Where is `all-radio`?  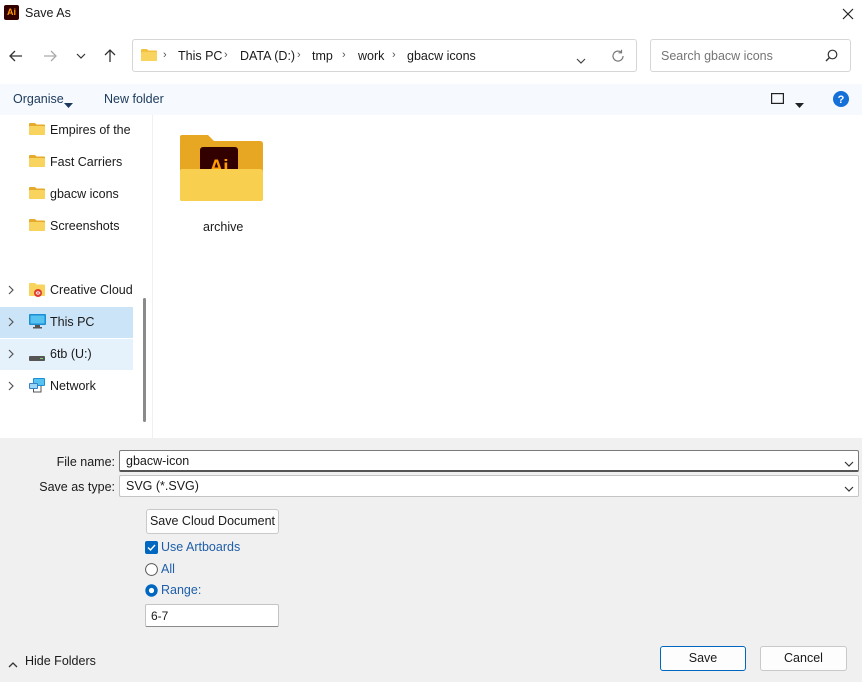
all-radio is located at coordinates (151, 571).